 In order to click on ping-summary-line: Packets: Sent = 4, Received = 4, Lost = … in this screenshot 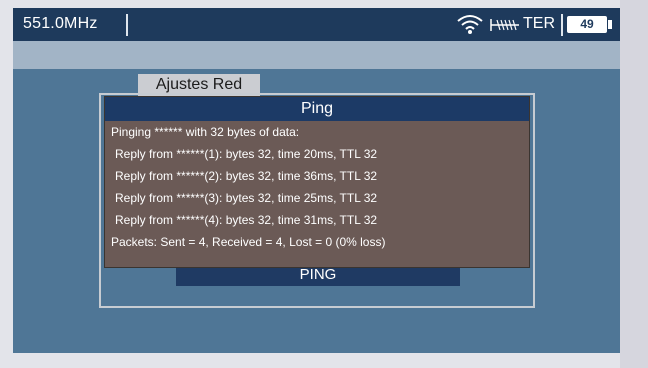, I will do `click(248, 242)`.